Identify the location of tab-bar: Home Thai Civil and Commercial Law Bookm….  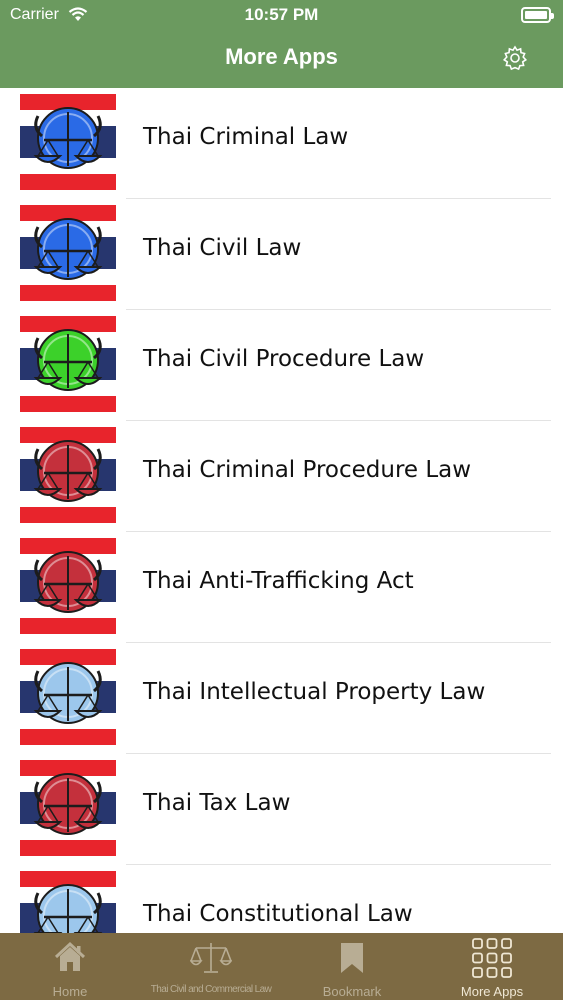
(281, 966).